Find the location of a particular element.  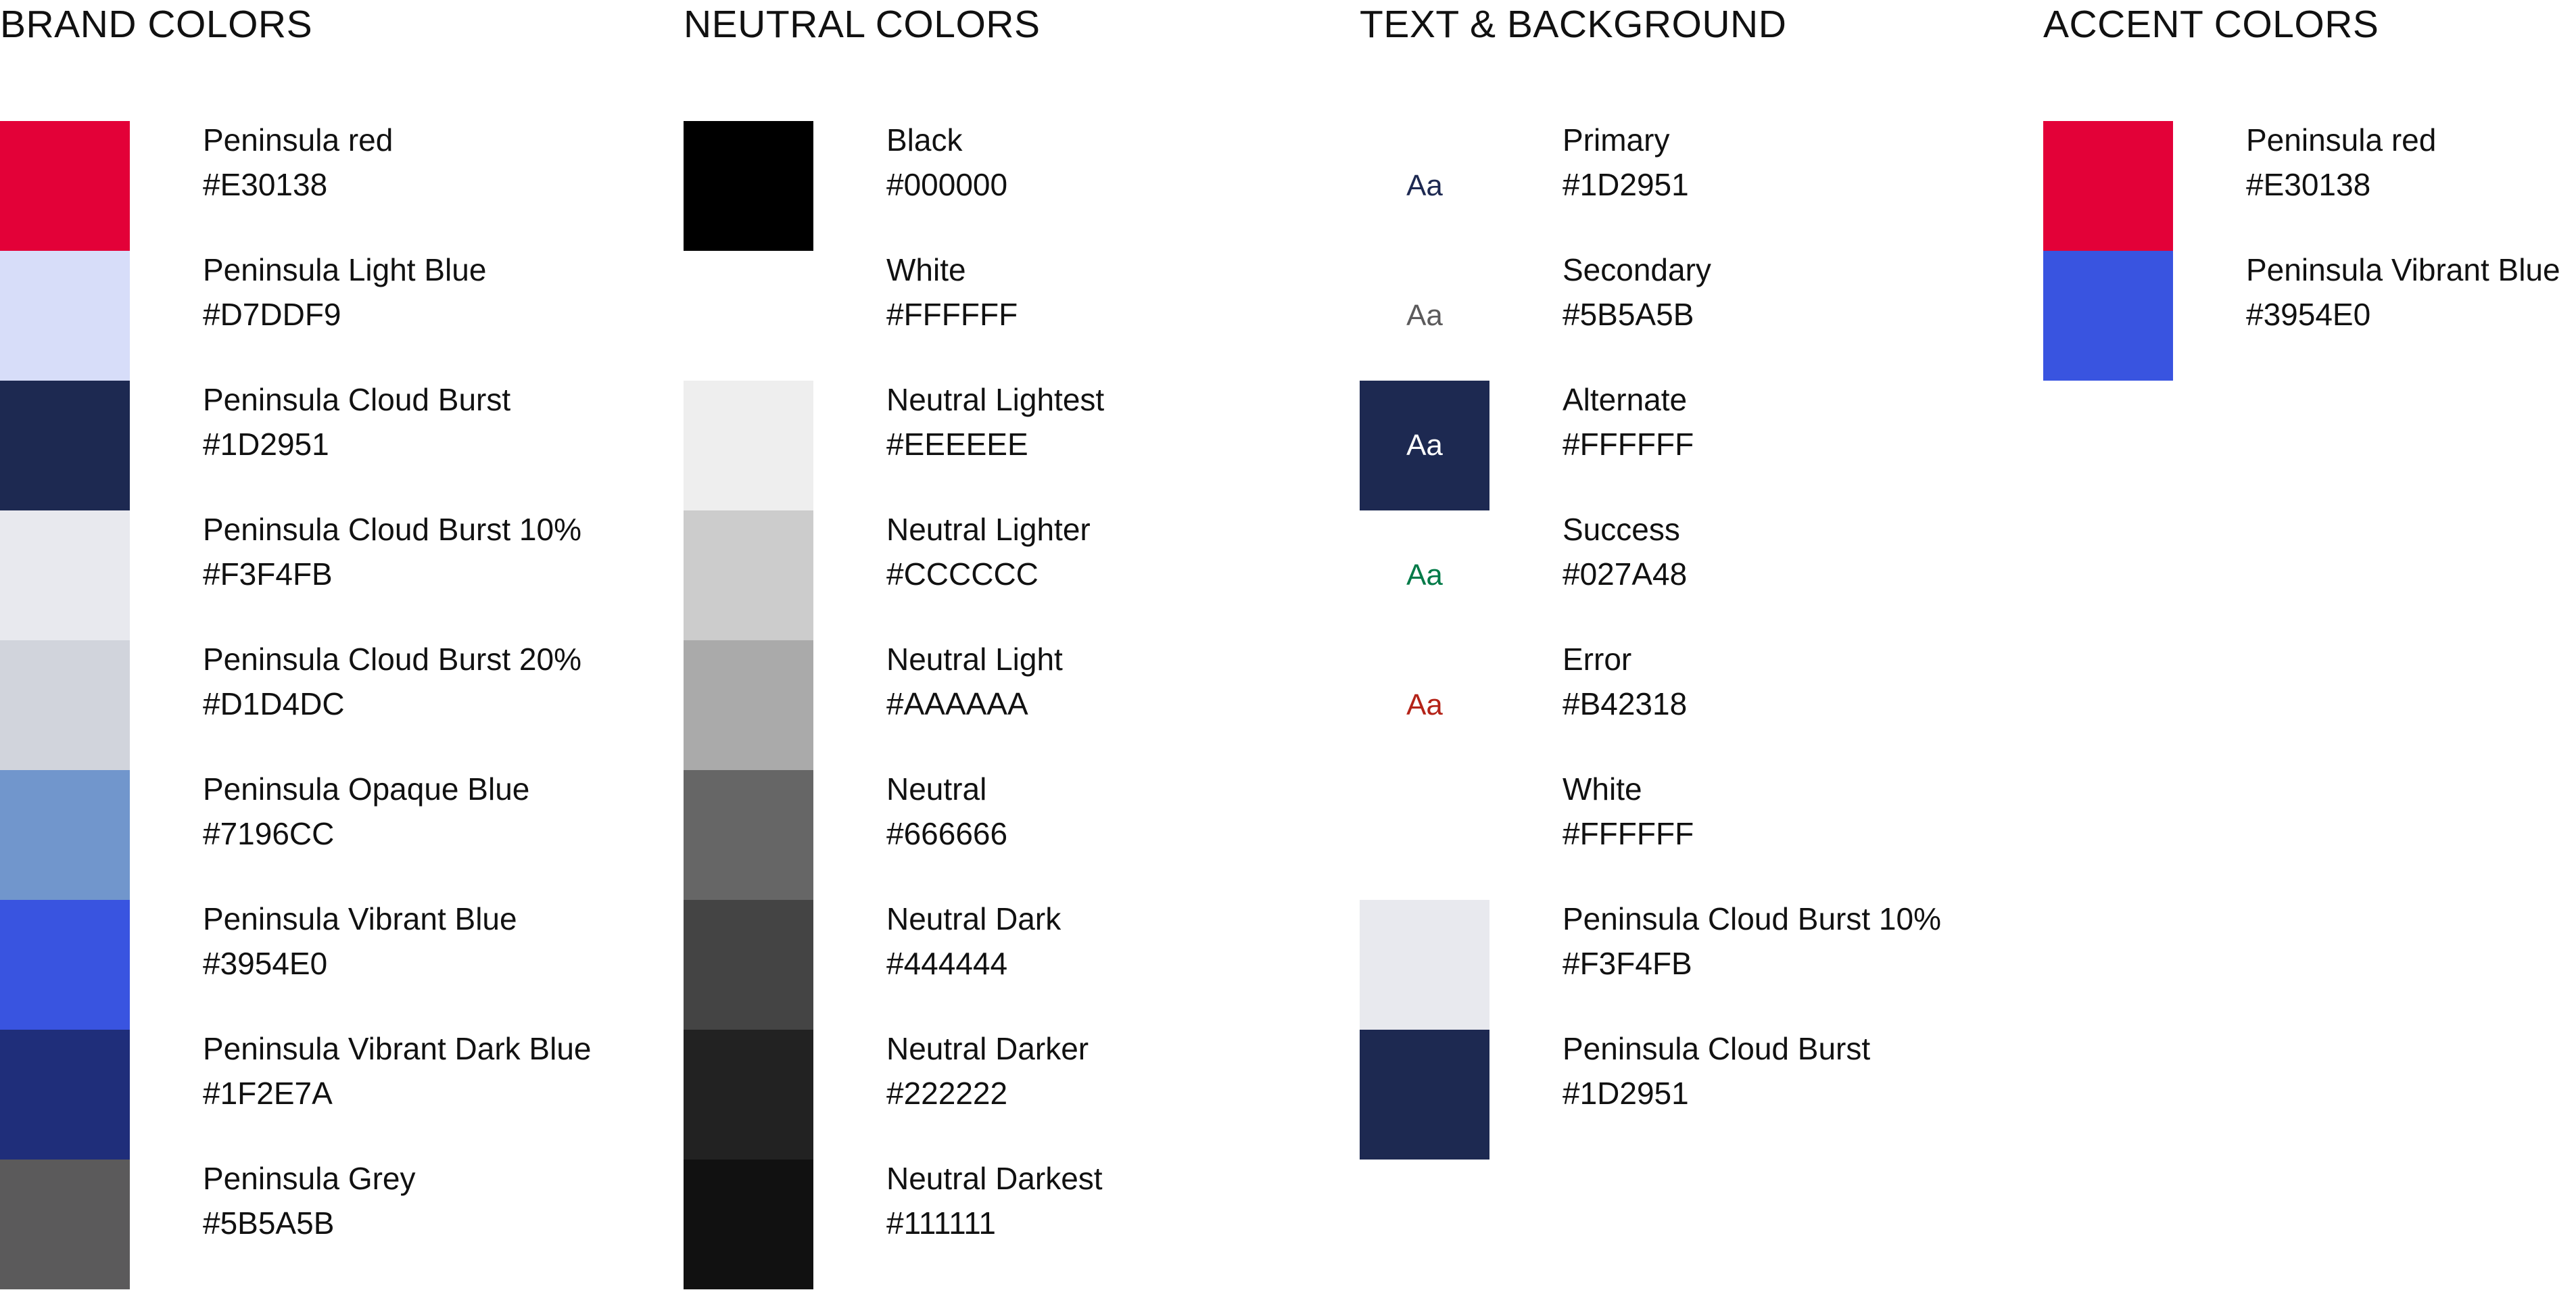

color-hex: #1F2E7A is located at coordinates (268, 1093).